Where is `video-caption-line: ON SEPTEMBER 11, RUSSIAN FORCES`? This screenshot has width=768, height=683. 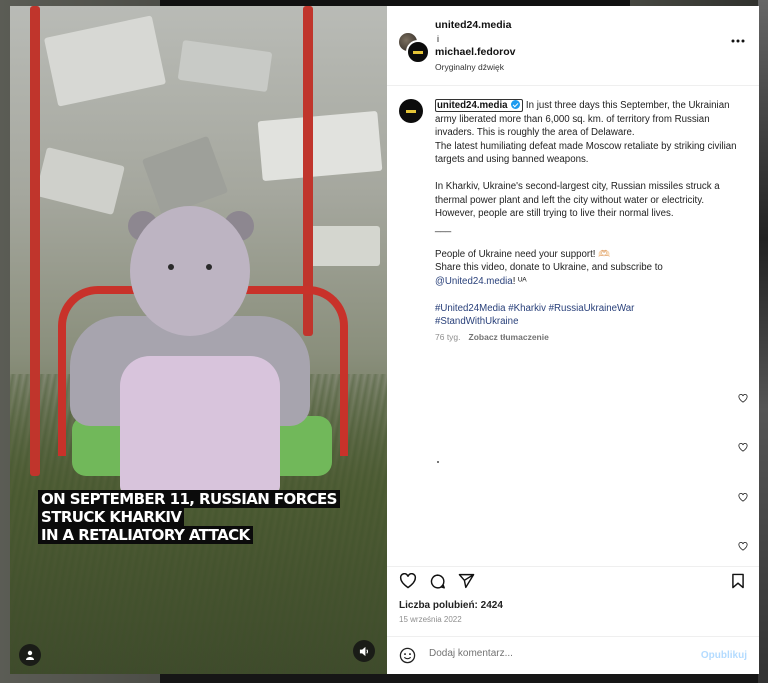 video-caption-line: ON SEPTEMBER 11, RUSSIAN FORCES is located at coordinates (189, 499).